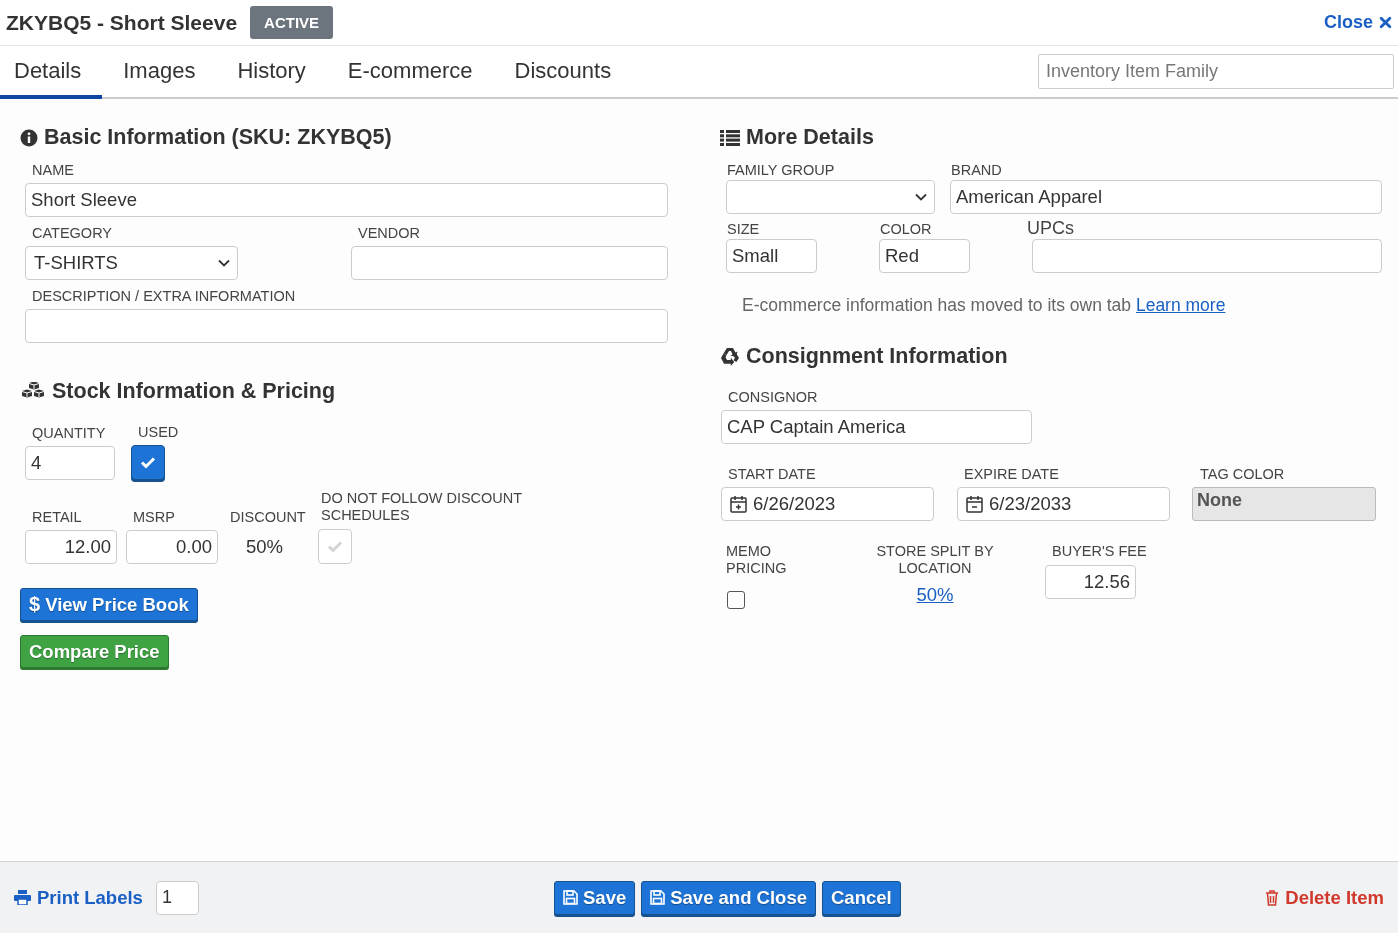  What do you see at coordinates (29, 137) in the screenshot?
I see `info-icon` at bounding box center [29, 137].